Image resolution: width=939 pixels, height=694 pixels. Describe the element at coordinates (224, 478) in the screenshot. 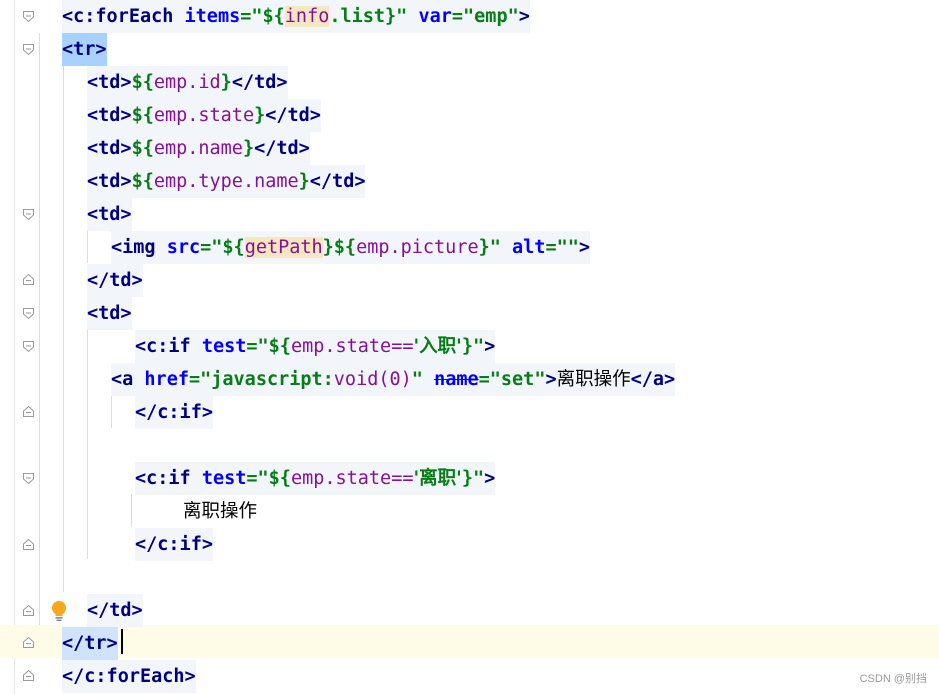

I see `code-token: test` at that location.